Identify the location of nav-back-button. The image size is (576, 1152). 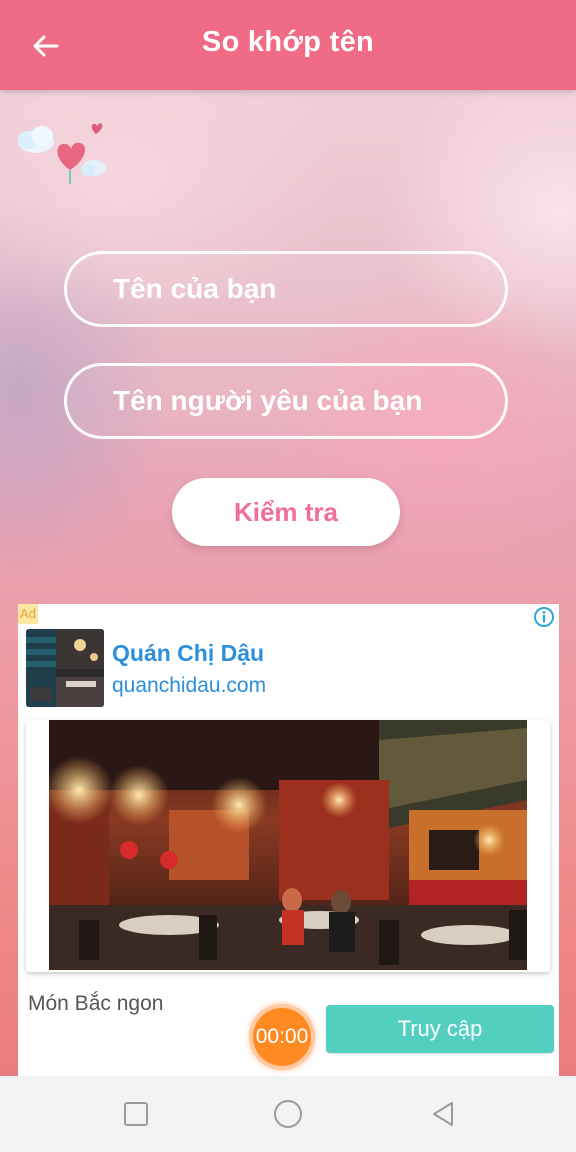
(443, 1114).